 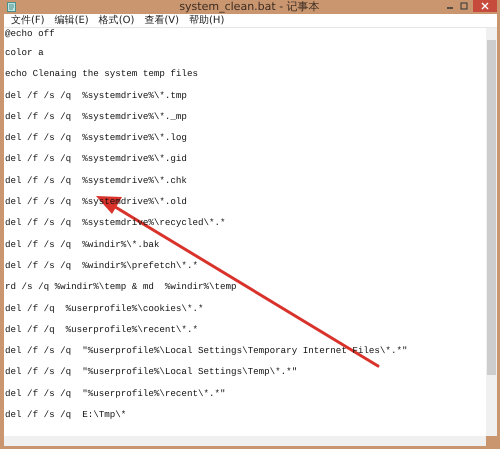 I want to click on vertical-scrollbar, so click(x=491, y=232).